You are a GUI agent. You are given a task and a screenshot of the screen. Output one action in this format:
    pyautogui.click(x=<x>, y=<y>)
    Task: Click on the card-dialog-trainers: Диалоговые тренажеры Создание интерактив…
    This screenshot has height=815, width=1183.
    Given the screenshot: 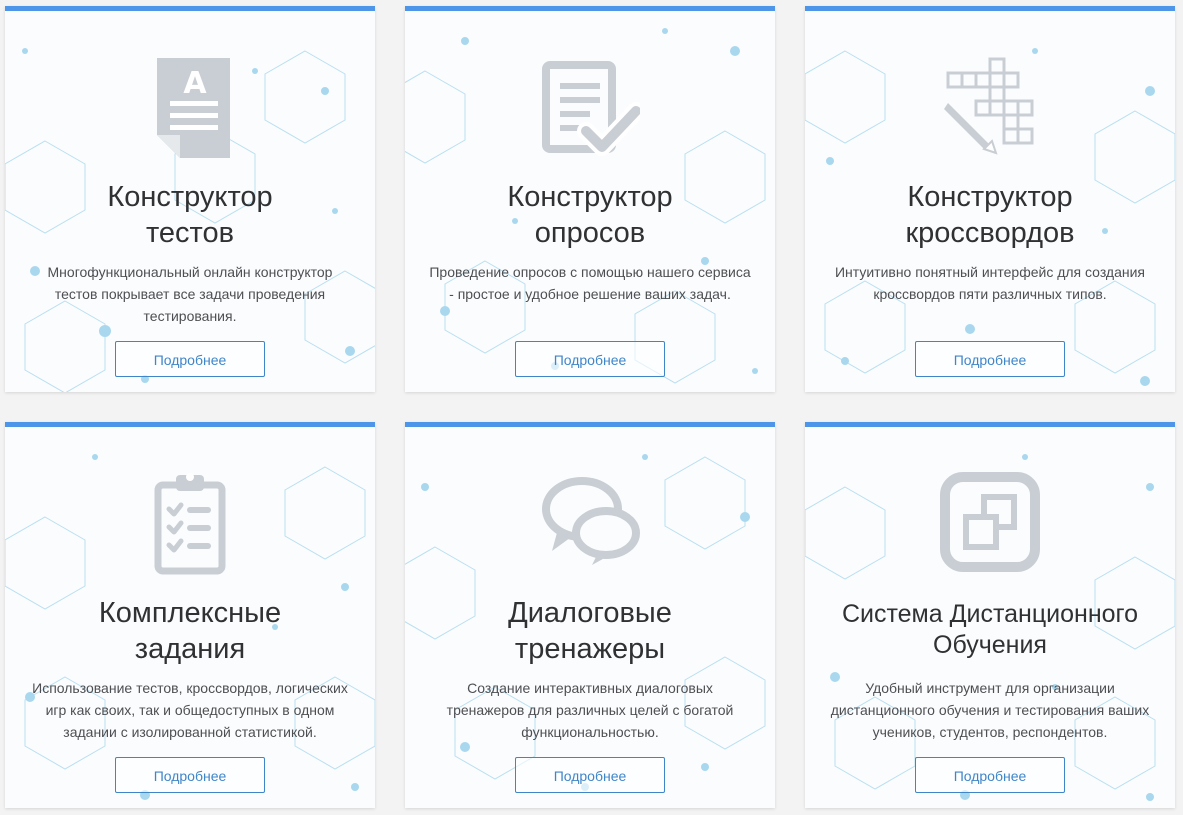 What is the action you would take?
    pyautogui.click(x=590, y=615)
    